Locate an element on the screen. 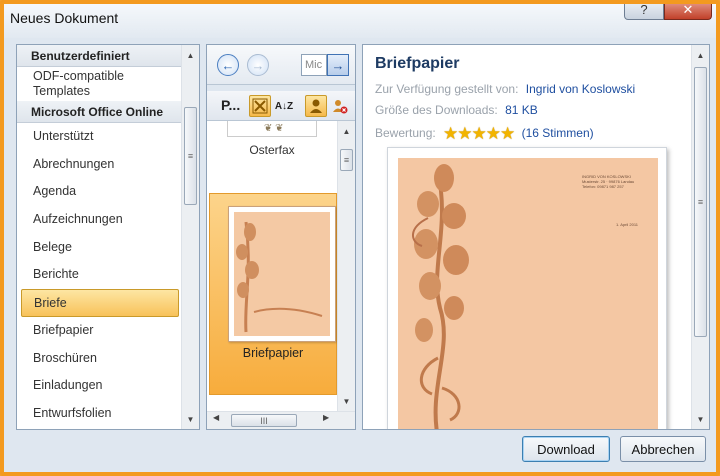 This screenshot has width=720, height=476. back-arrow-icon: ← is located at coordinates (228, 65).